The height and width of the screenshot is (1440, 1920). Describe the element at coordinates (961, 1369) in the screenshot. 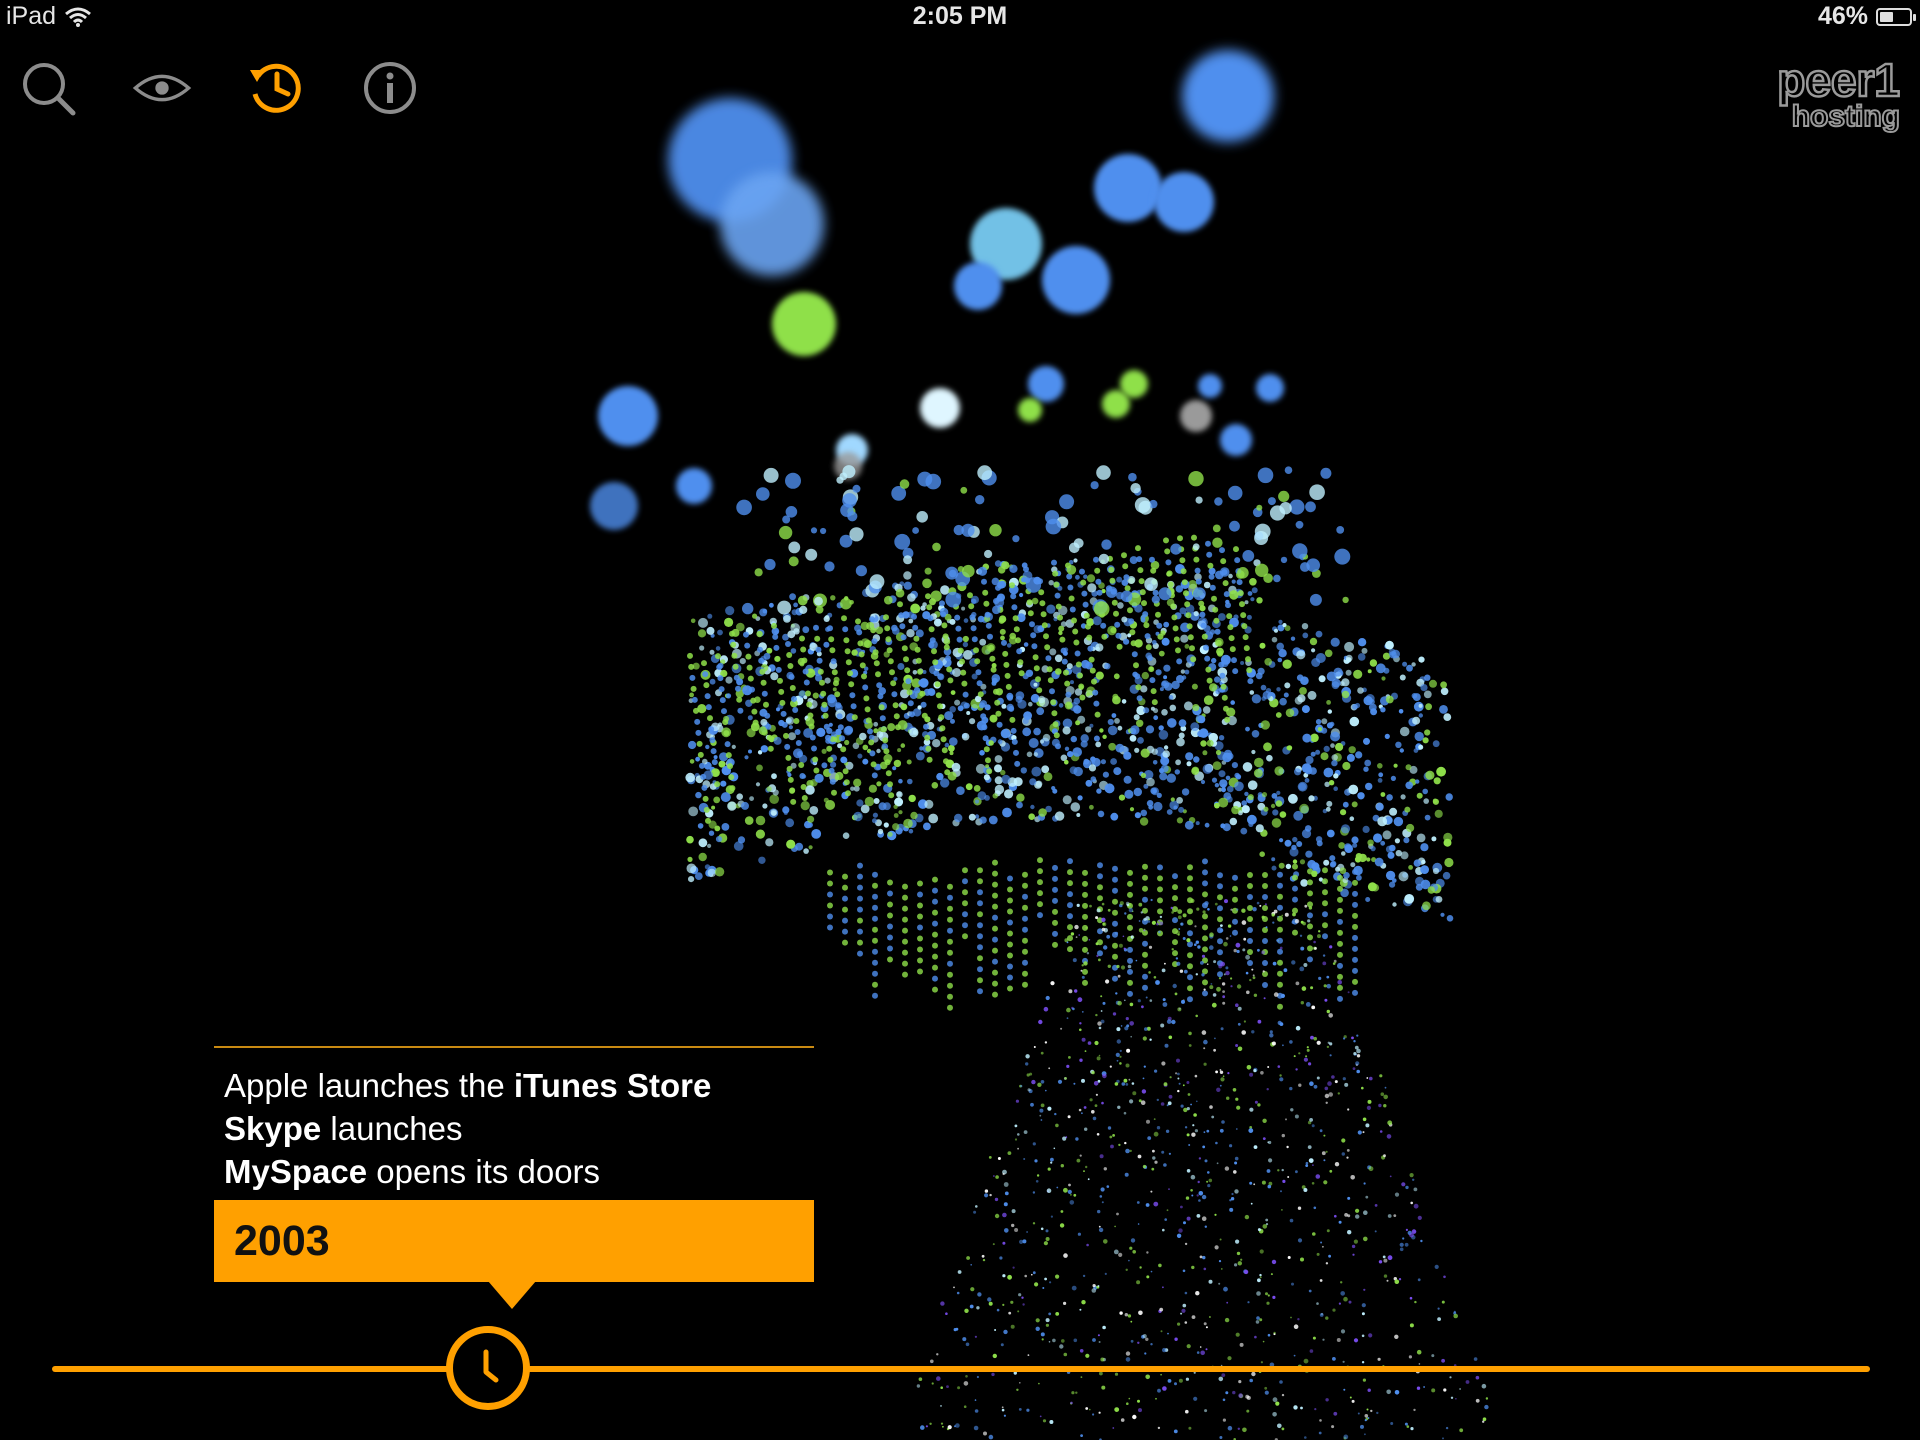

I see `timeline-track` at that location.